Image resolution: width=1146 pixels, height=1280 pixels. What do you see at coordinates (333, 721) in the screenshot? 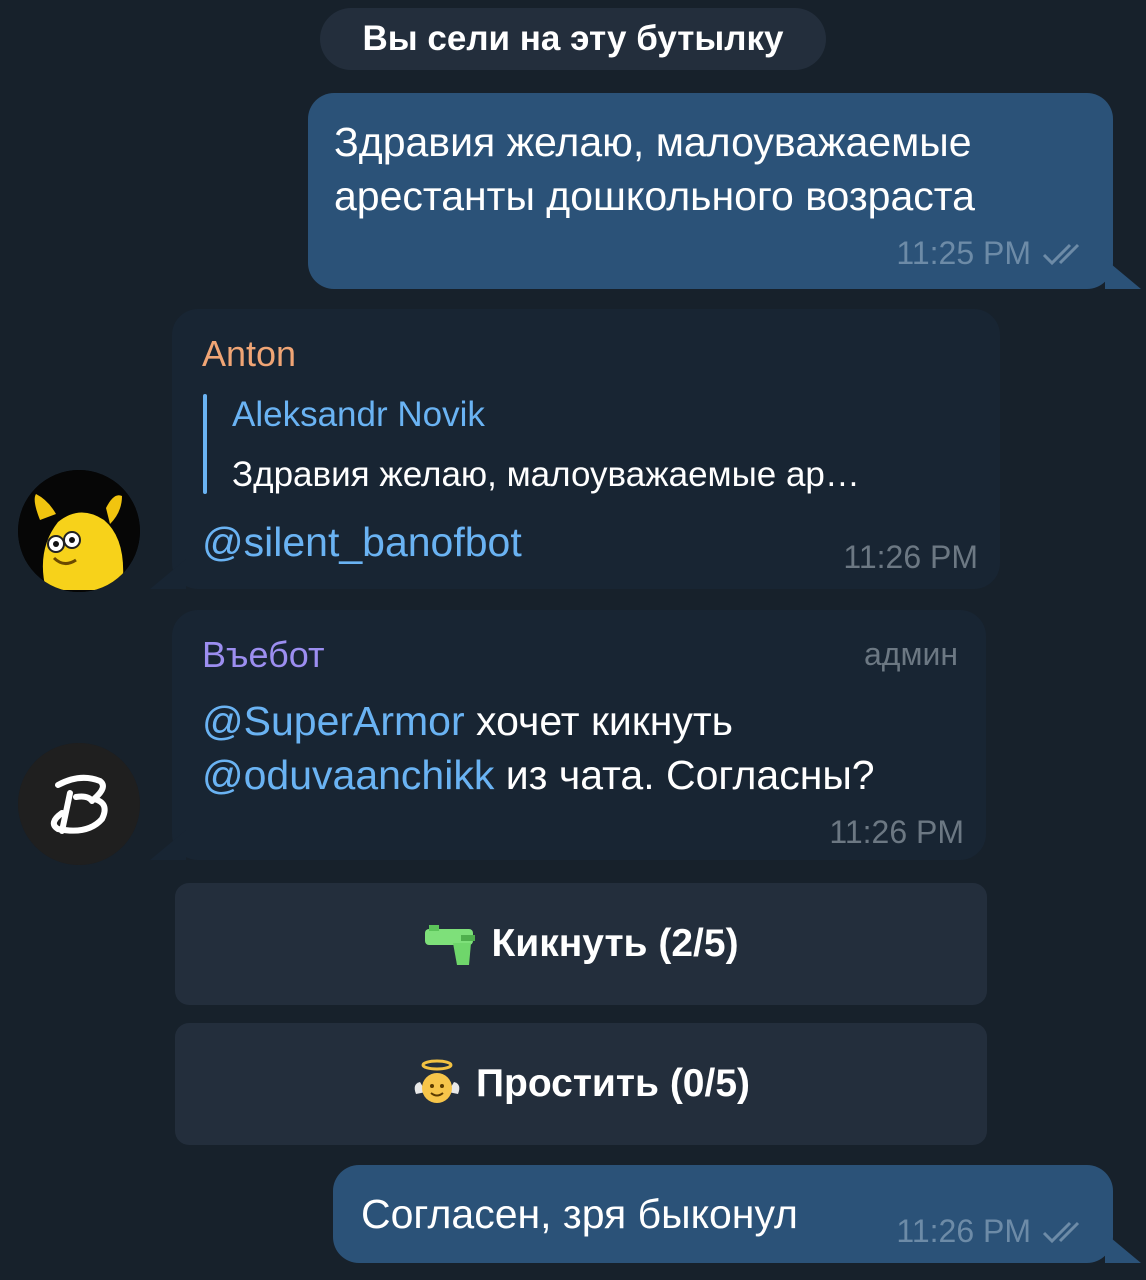
I see `mention-link: @SuperArmor` at bounding box center [333, 721].